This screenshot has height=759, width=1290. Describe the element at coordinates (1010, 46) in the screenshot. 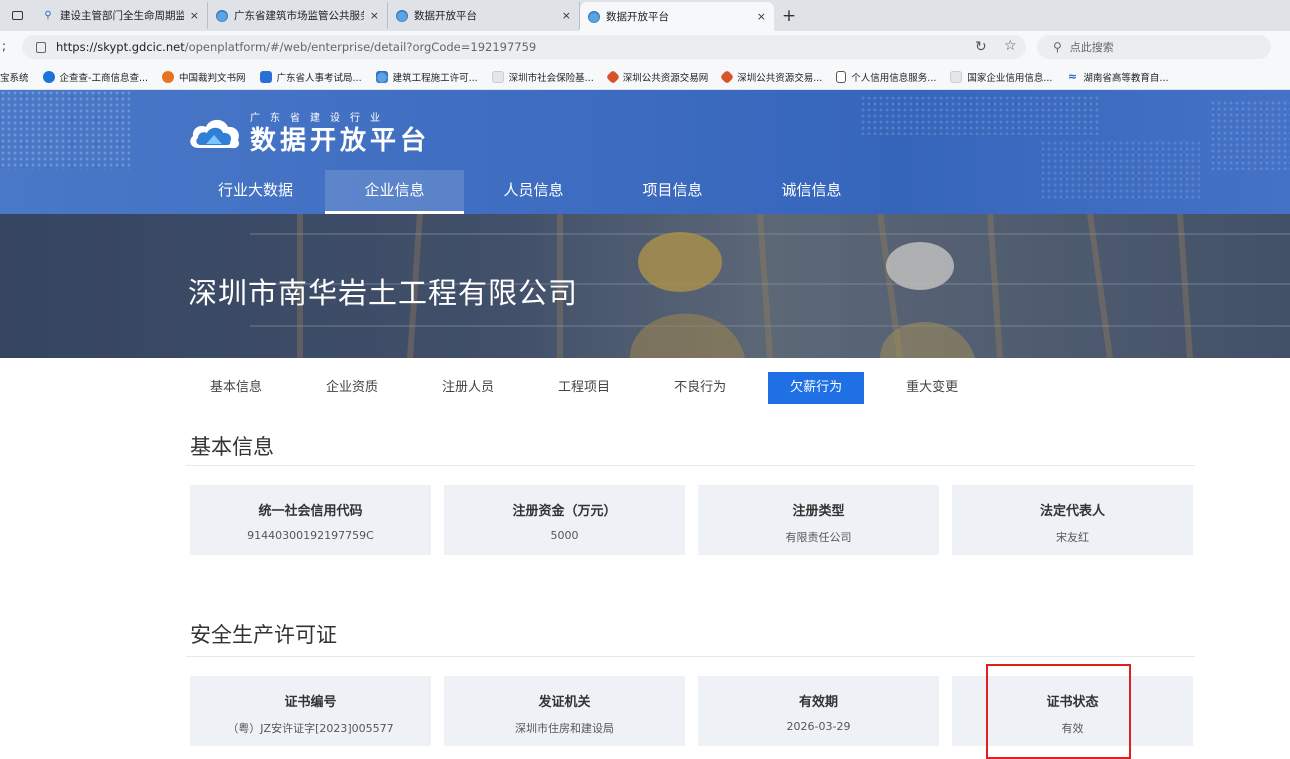

I see `star-icon: ☆` at that location.